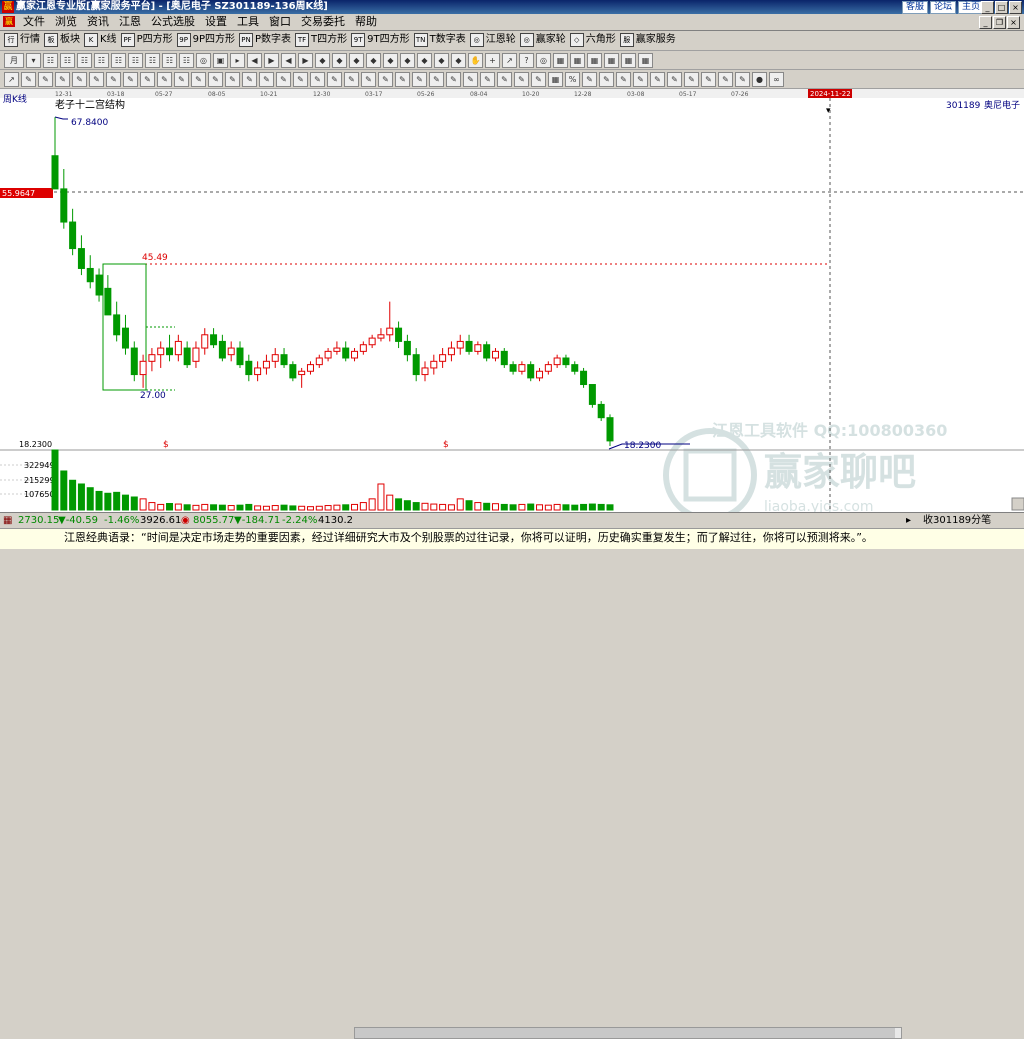 The width and height of the screenshot is (1024, 1039). What do you see at coordinates (135, 60) in the screenshot?
I see `chart-tool-icon-6: ☷` at bounding box center [135, 60].